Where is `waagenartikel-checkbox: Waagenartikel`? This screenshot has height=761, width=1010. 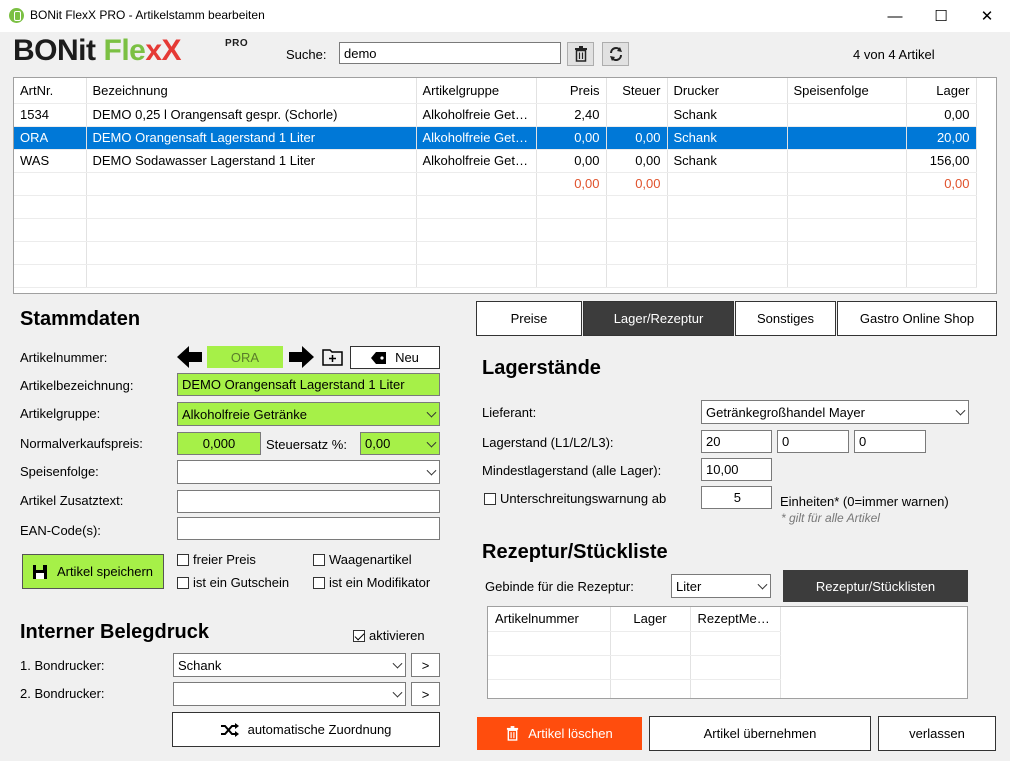 waagenartikel-checkbox: Waagenartikel is located at coordinates (362, 559).